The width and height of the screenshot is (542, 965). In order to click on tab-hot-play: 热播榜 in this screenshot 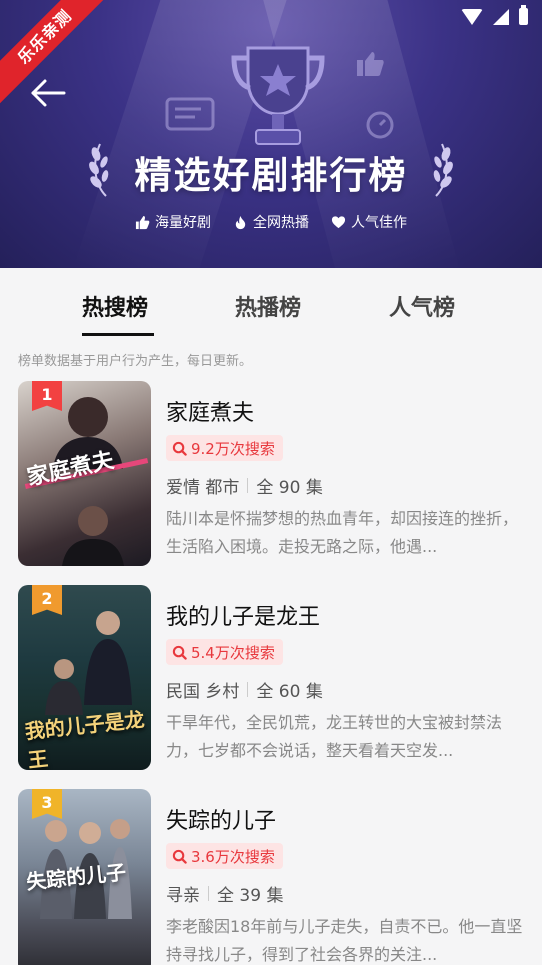, I will do `click(268, 306)`.